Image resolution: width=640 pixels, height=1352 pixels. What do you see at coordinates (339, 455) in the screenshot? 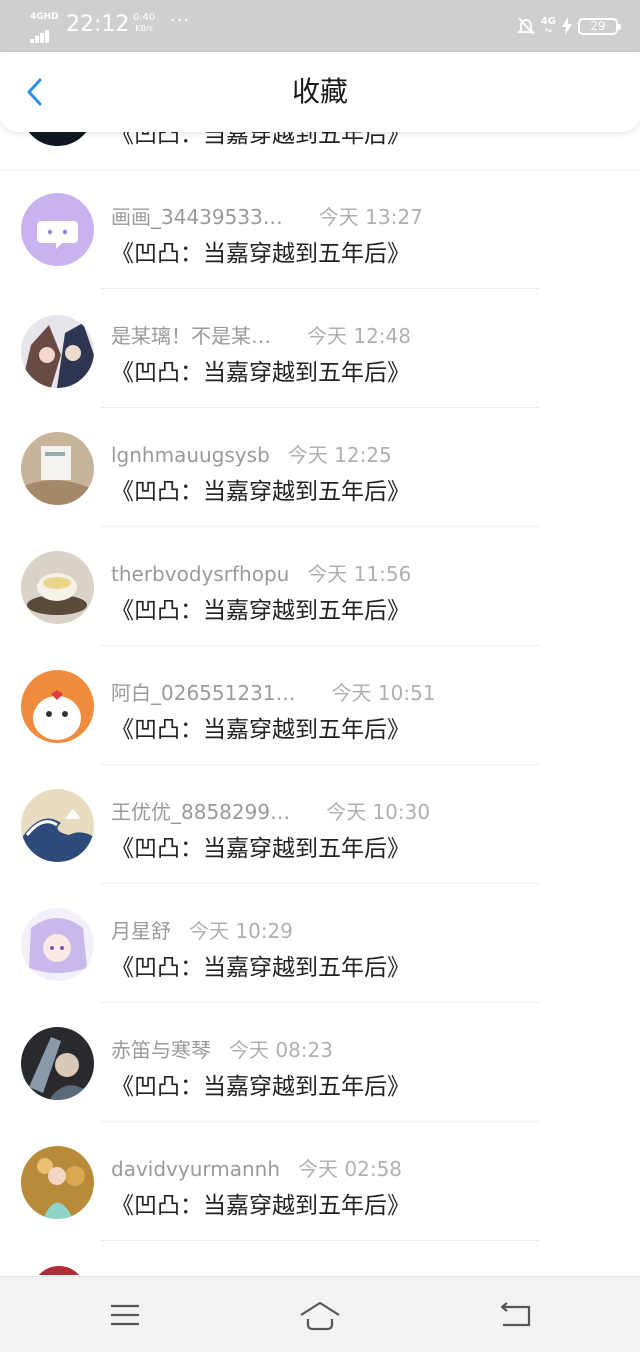
I see `timestamp: 今天 12:25` at bounding box center [339, 455].